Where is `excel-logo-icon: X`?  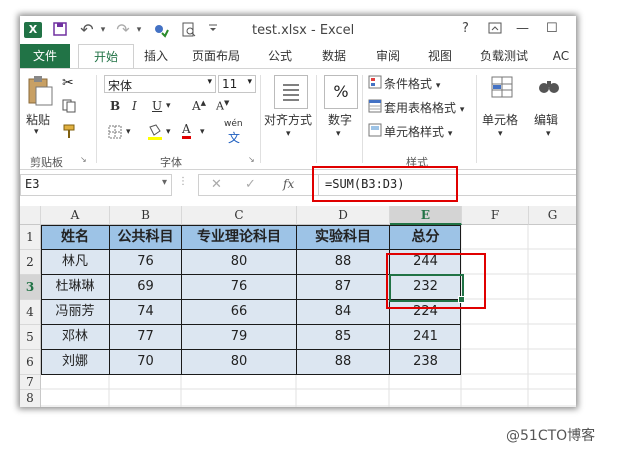 excel-logo-icon: X is located at coordinates (33, 30).